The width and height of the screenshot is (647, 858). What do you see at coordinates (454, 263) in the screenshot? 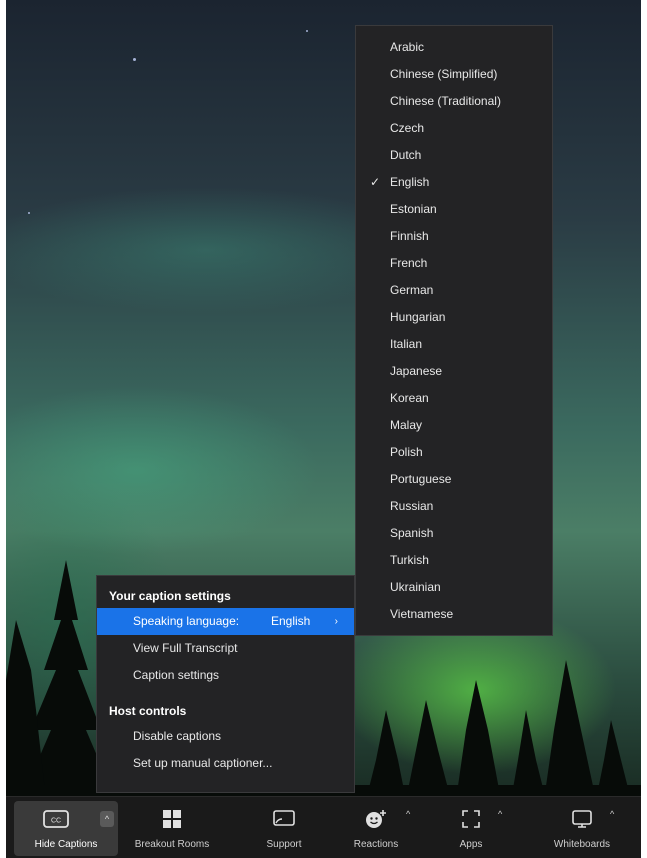
I see `language-item: French` at bounding box center [454, 263].